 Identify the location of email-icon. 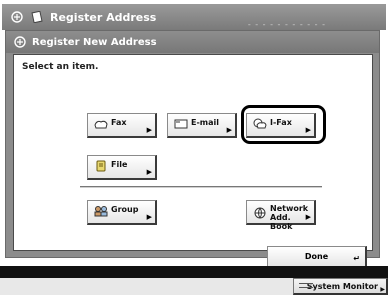
(181, 123).